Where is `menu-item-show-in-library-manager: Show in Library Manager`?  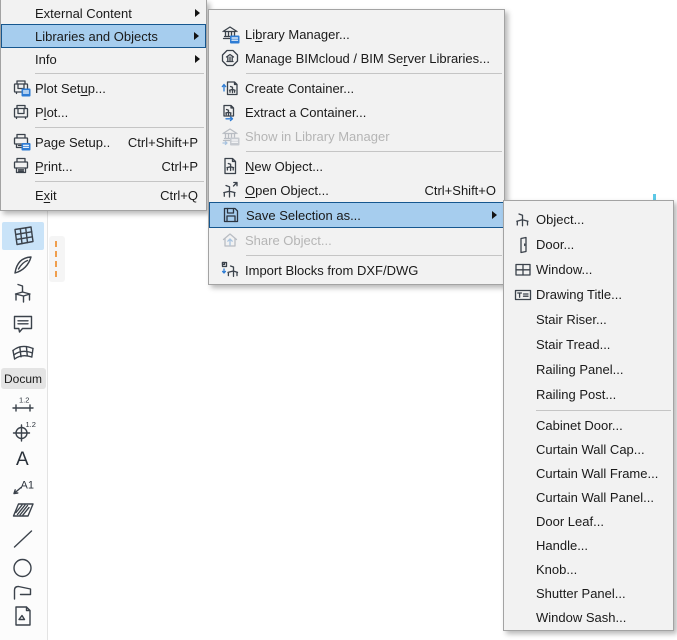
menu-item-show-in-library-manager: Show in Library Manager is located at coordinates (356, 136).